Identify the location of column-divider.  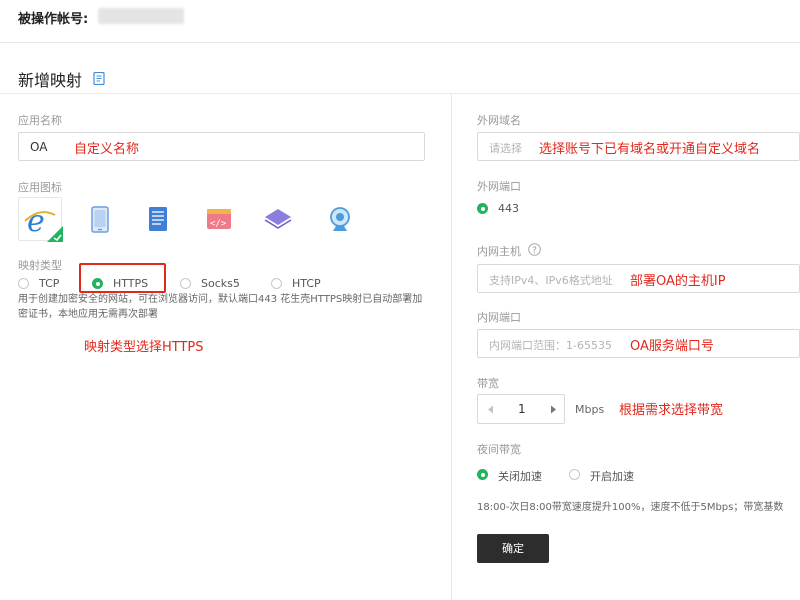
(451, 347).